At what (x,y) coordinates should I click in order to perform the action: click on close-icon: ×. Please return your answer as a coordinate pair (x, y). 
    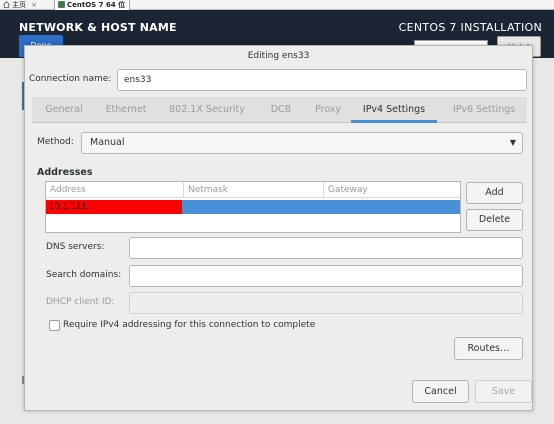
    Looking at the image, I should click on (34, 5).